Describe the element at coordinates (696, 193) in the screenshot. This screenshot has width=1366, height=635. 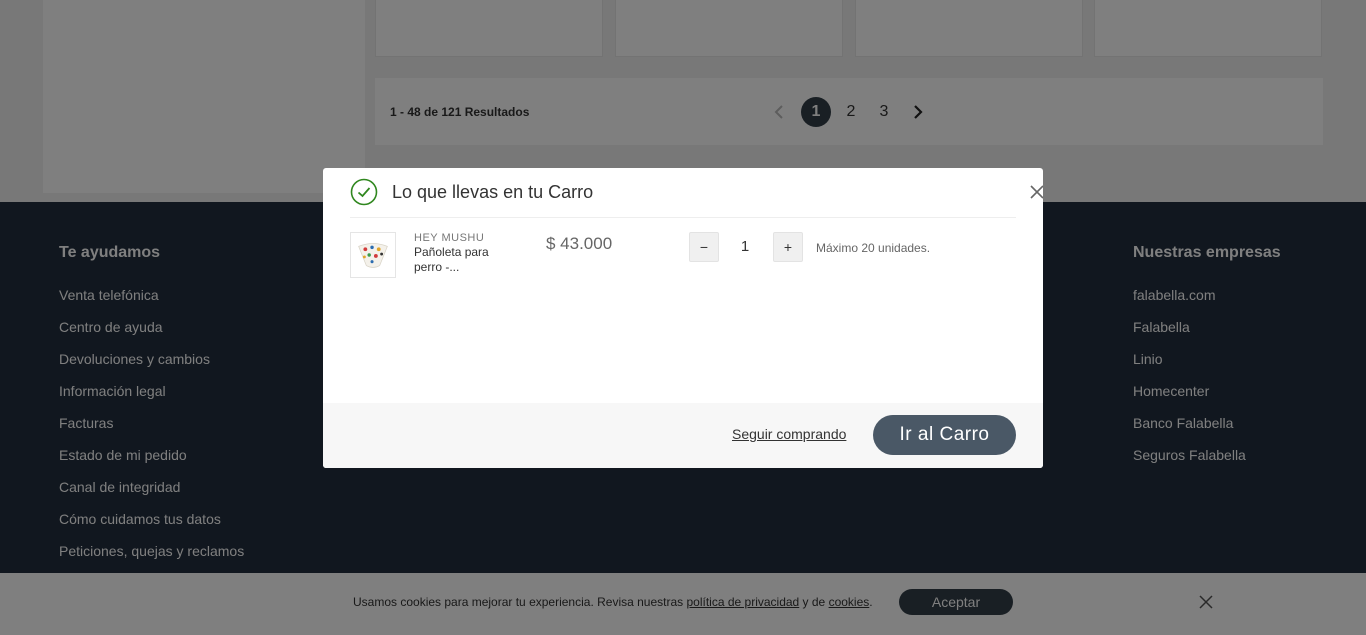
I see `modal-header: Lo que llevas en tu Carro` at that location.